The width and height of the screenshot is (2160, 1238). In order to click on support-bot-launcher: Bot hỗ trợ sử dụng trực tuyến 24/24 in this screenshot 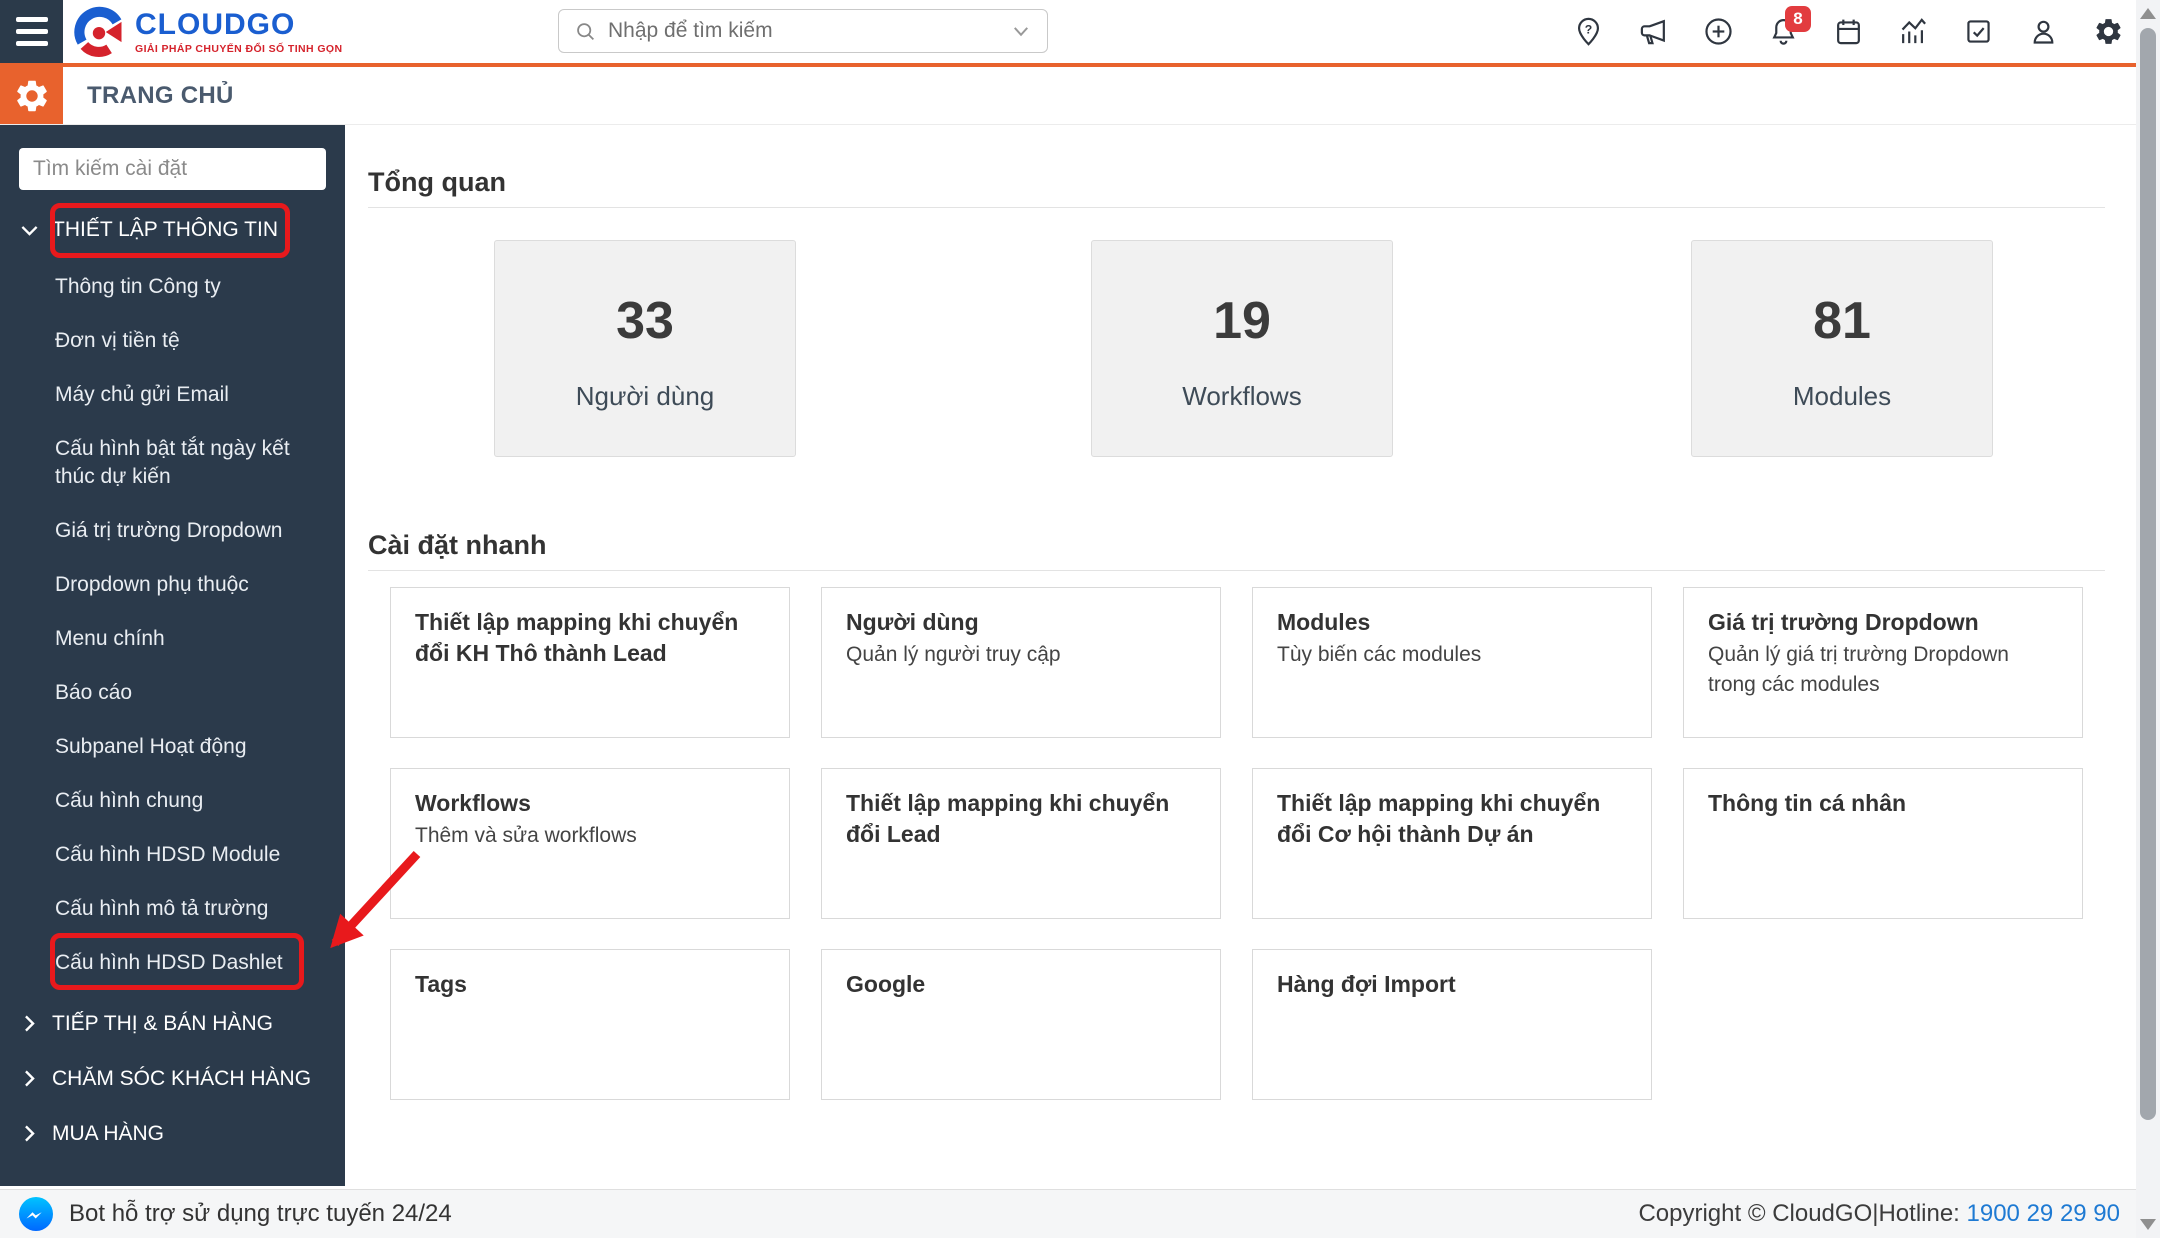, I will do `click(235, 1214)`.